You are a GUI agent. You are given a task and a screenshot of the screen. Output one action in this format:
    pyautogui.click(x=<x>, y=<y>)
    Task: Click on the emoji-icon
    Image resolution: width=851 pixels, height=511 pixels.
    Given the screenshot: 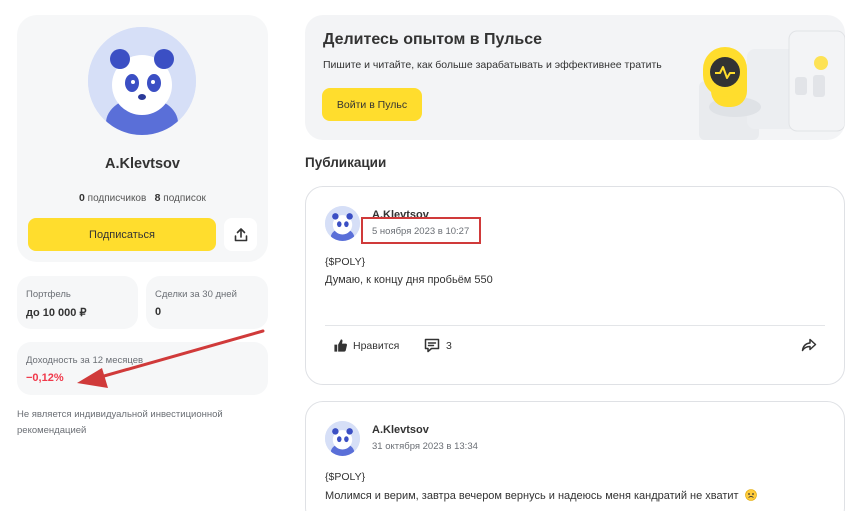 What is the action you would take?
    pyautogui.click(x=750, y=495)
    